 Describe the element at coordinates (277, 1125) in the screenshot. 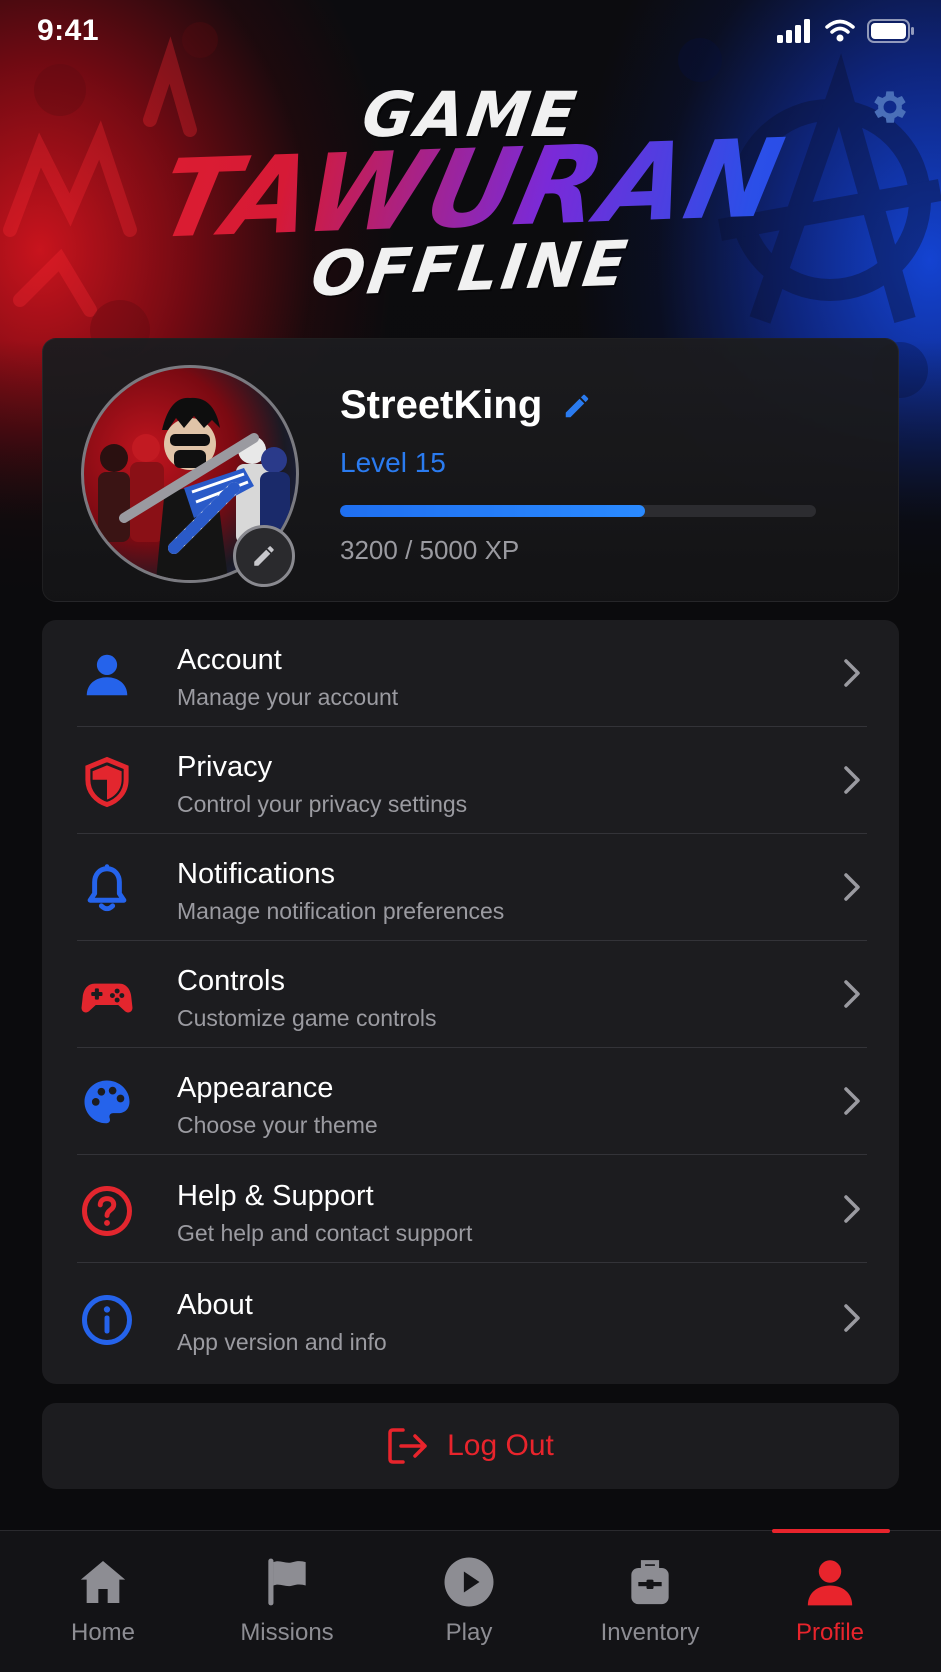

I see `settings-item-subtitle: Choose your theme` at that location.